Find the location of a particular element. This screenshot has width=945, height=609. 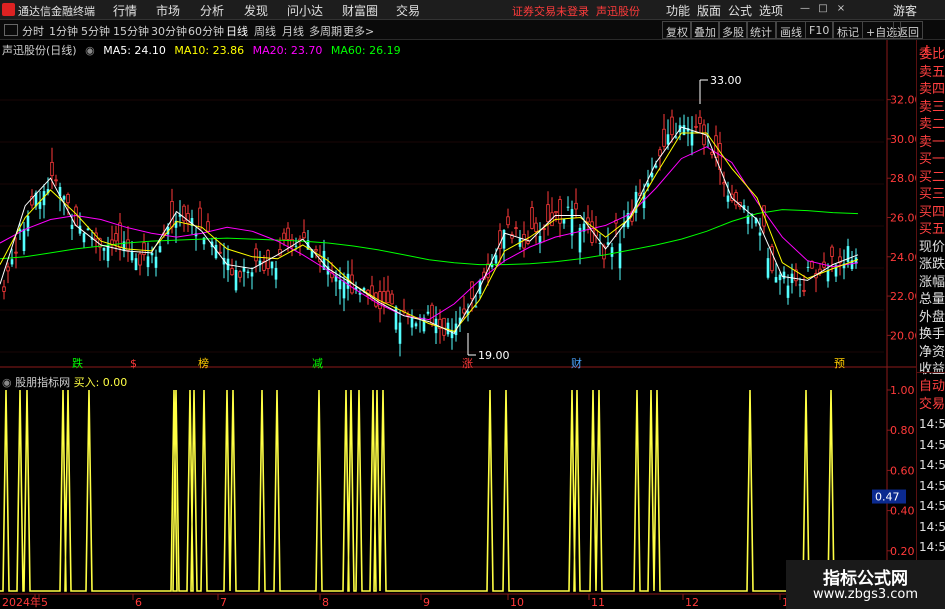

date-label: 10 is located at coordinates (517, 602).